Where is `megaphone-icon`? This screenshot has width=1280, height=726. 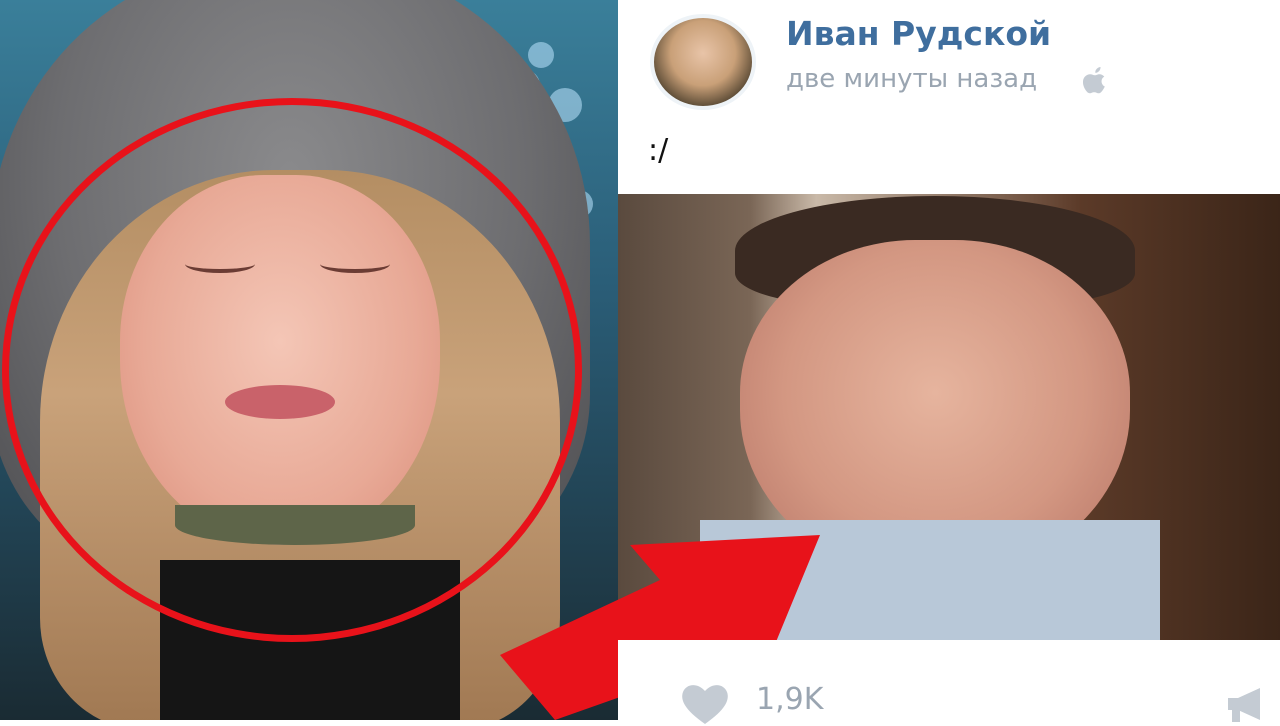
megaphone-icon is located at coordinates (1246, 704).